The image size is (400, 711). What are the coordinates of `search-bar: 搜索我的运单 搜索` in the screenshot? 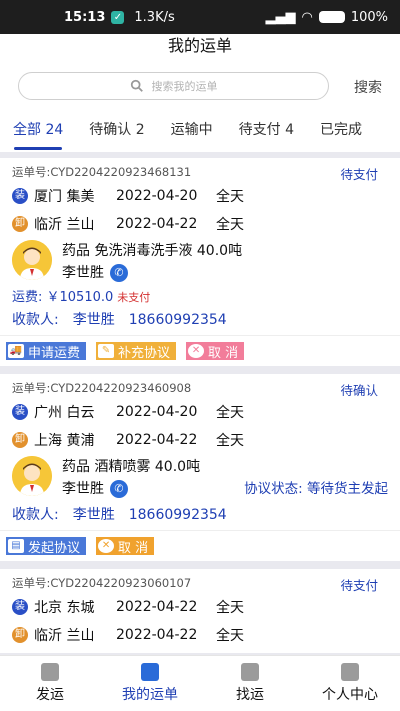 It's located at (200, 86).